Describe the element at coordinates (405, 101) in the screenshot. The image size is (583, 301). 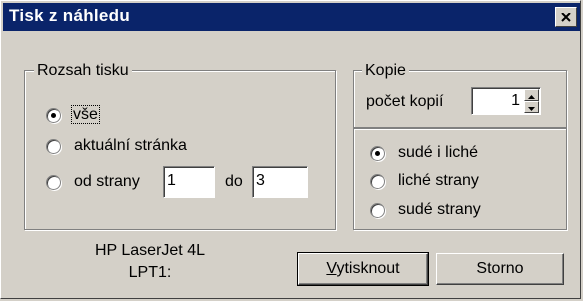
I see `copies-count-label: počet kopií` at that location.